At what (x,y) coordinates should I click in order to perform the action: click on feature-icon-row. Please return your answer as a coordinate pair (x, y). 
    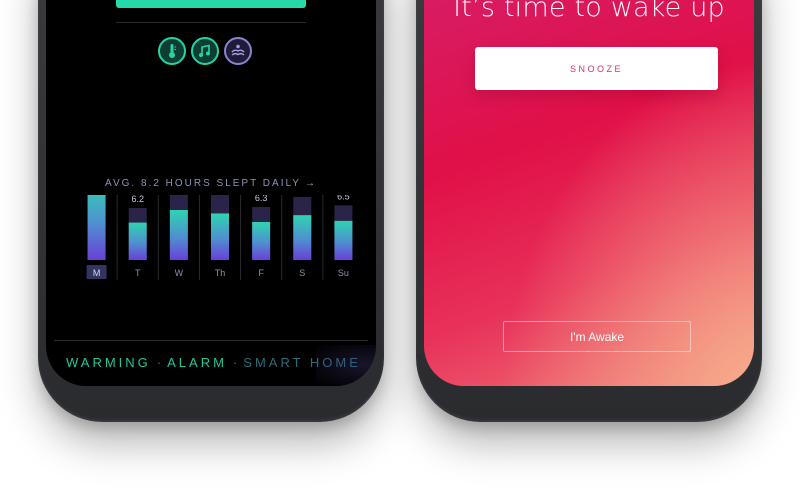
    Looking at the image, I should click on (205, 51).